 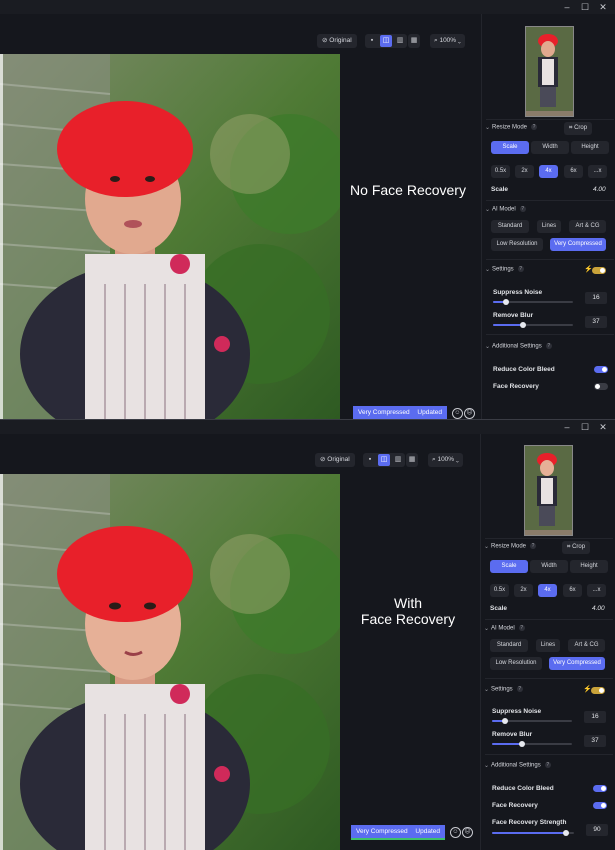 What do you see at coordinates (533, 833) in the screenshot?
I see `face-recovery-strength-slider` at bounding box center [533, 833].